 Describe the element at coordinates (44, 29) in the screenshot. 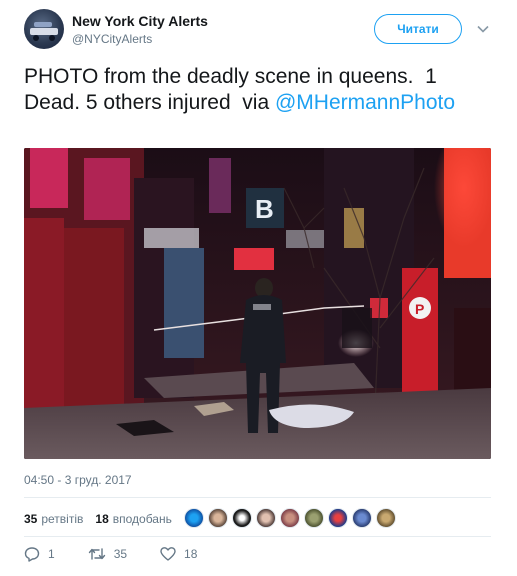

I see `account-avatar` at that location.